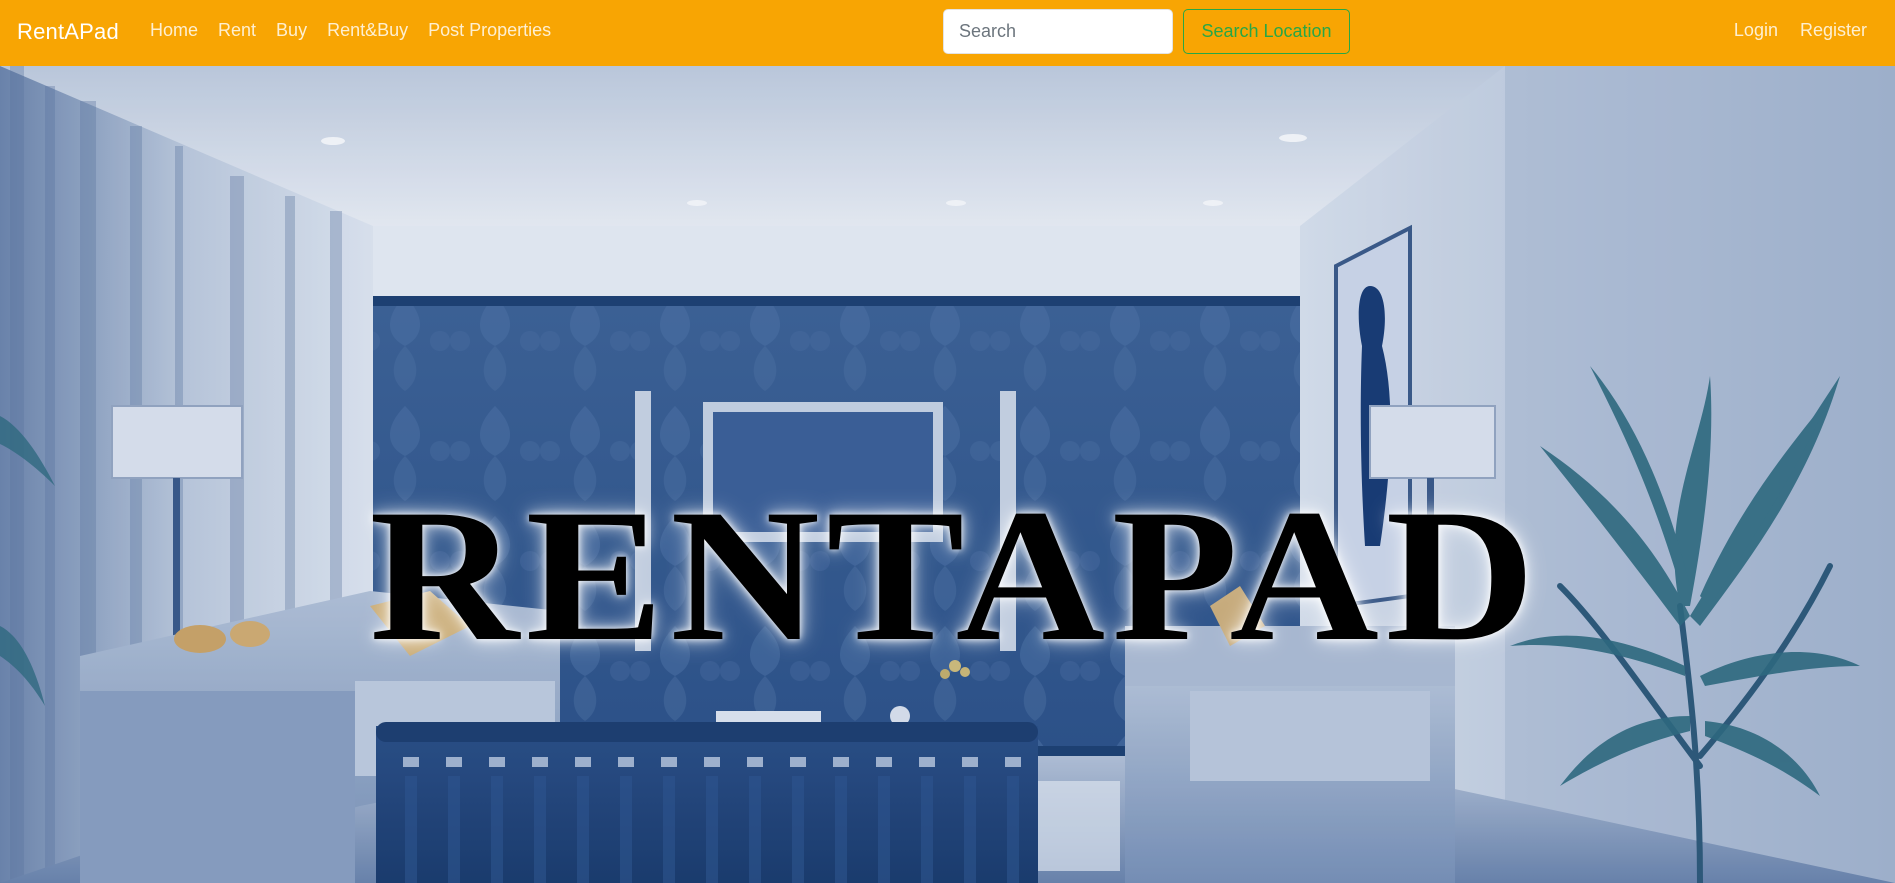 Image resolution: width=1895 pixels, height=883 pixels. I want to click on nav-link-rent-and-buy: Rent&Buy, so click(367, 30).